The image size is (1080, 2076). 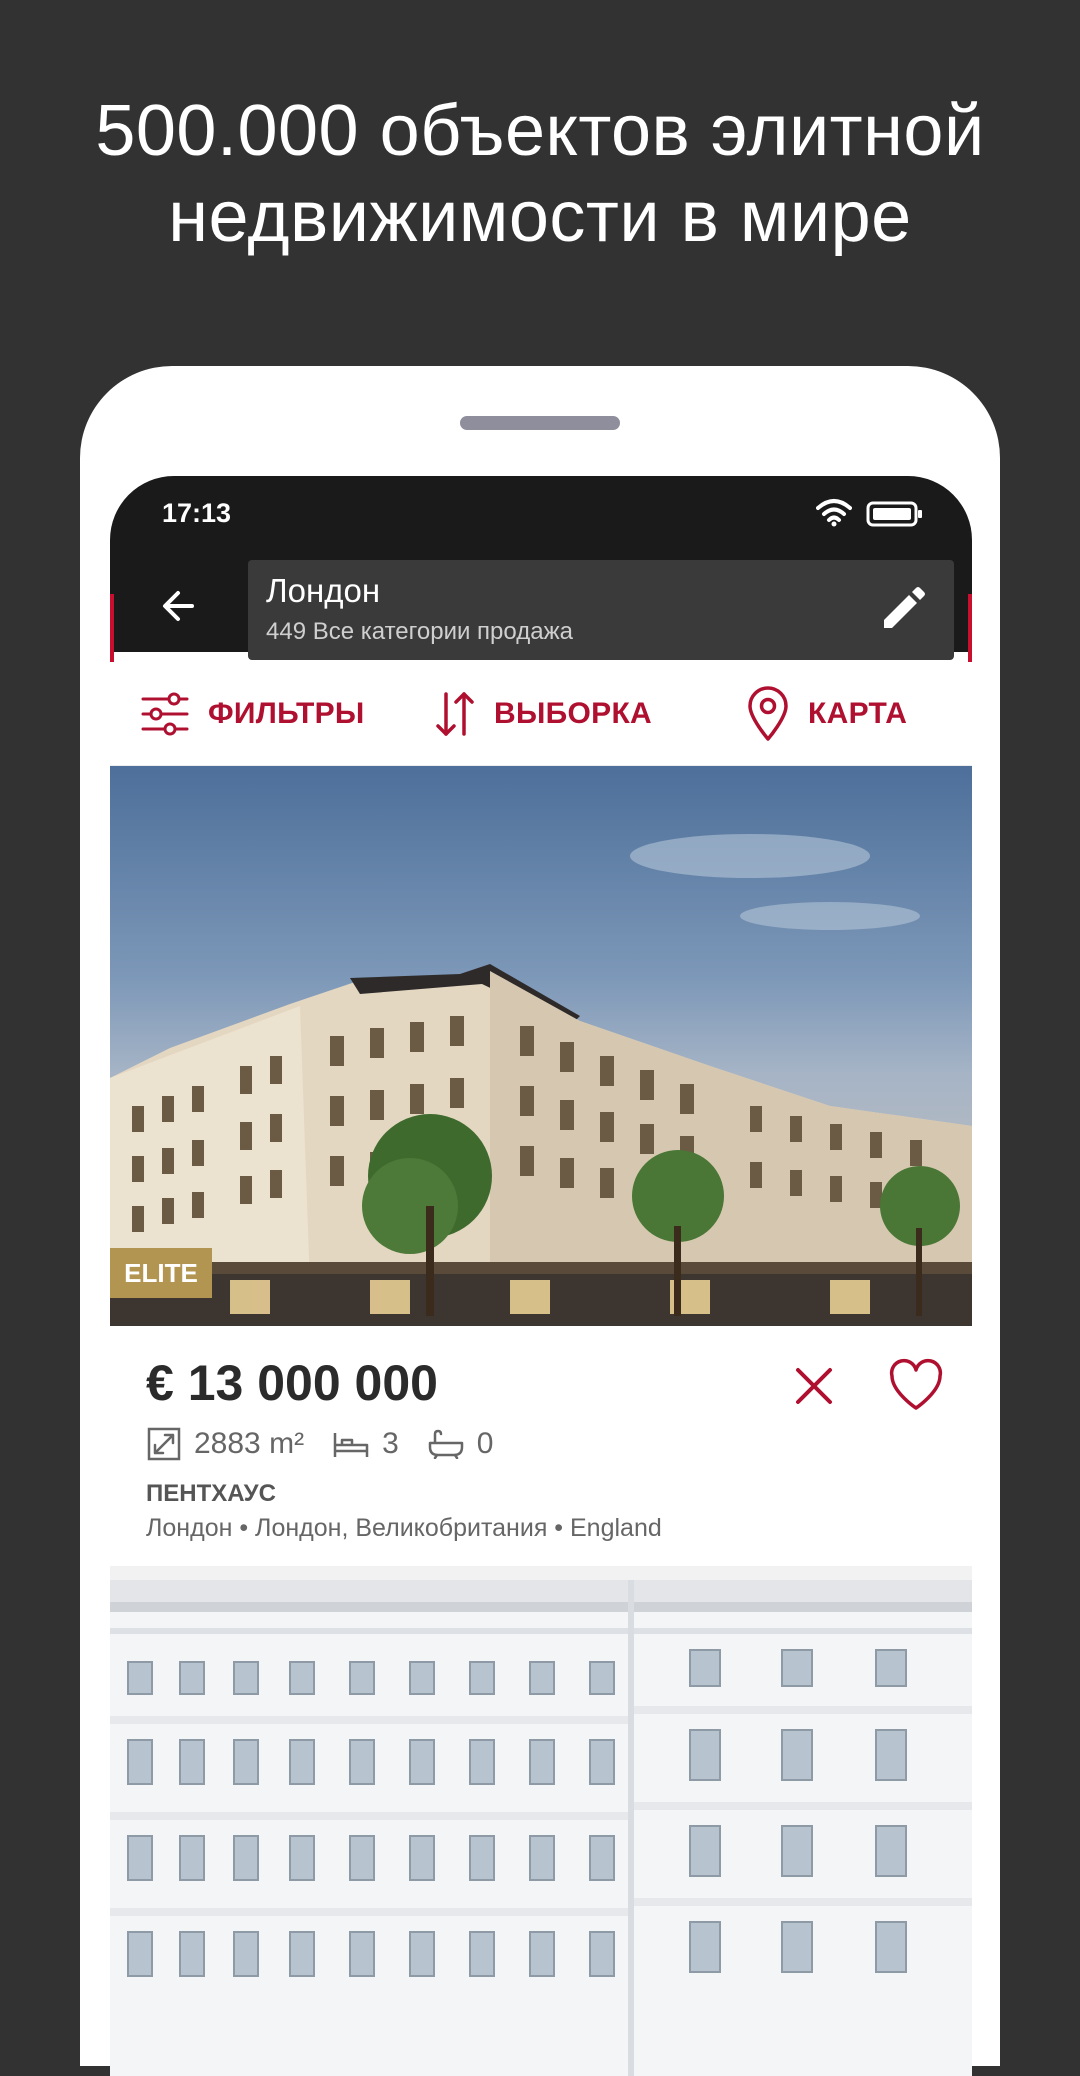 What do you see at coordinates (323, 590) in the screenshot?
I see `search-title: Лондон` at bounding box center [323, 590].